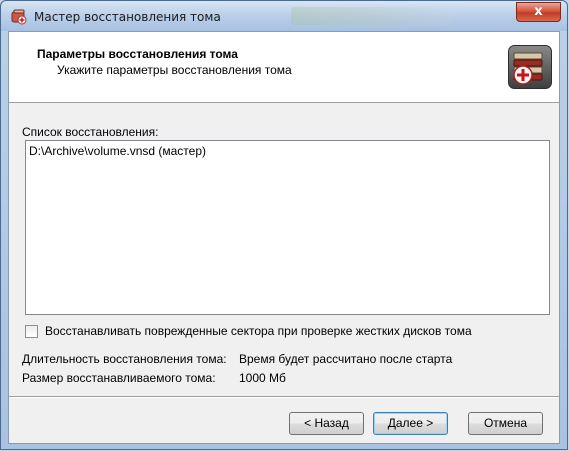 The height and width of the screenshot is (452, 570). What do you see at coordinates (19, 17) in the screenshot?
I see `app-icon` at bounding box center [19, 17].